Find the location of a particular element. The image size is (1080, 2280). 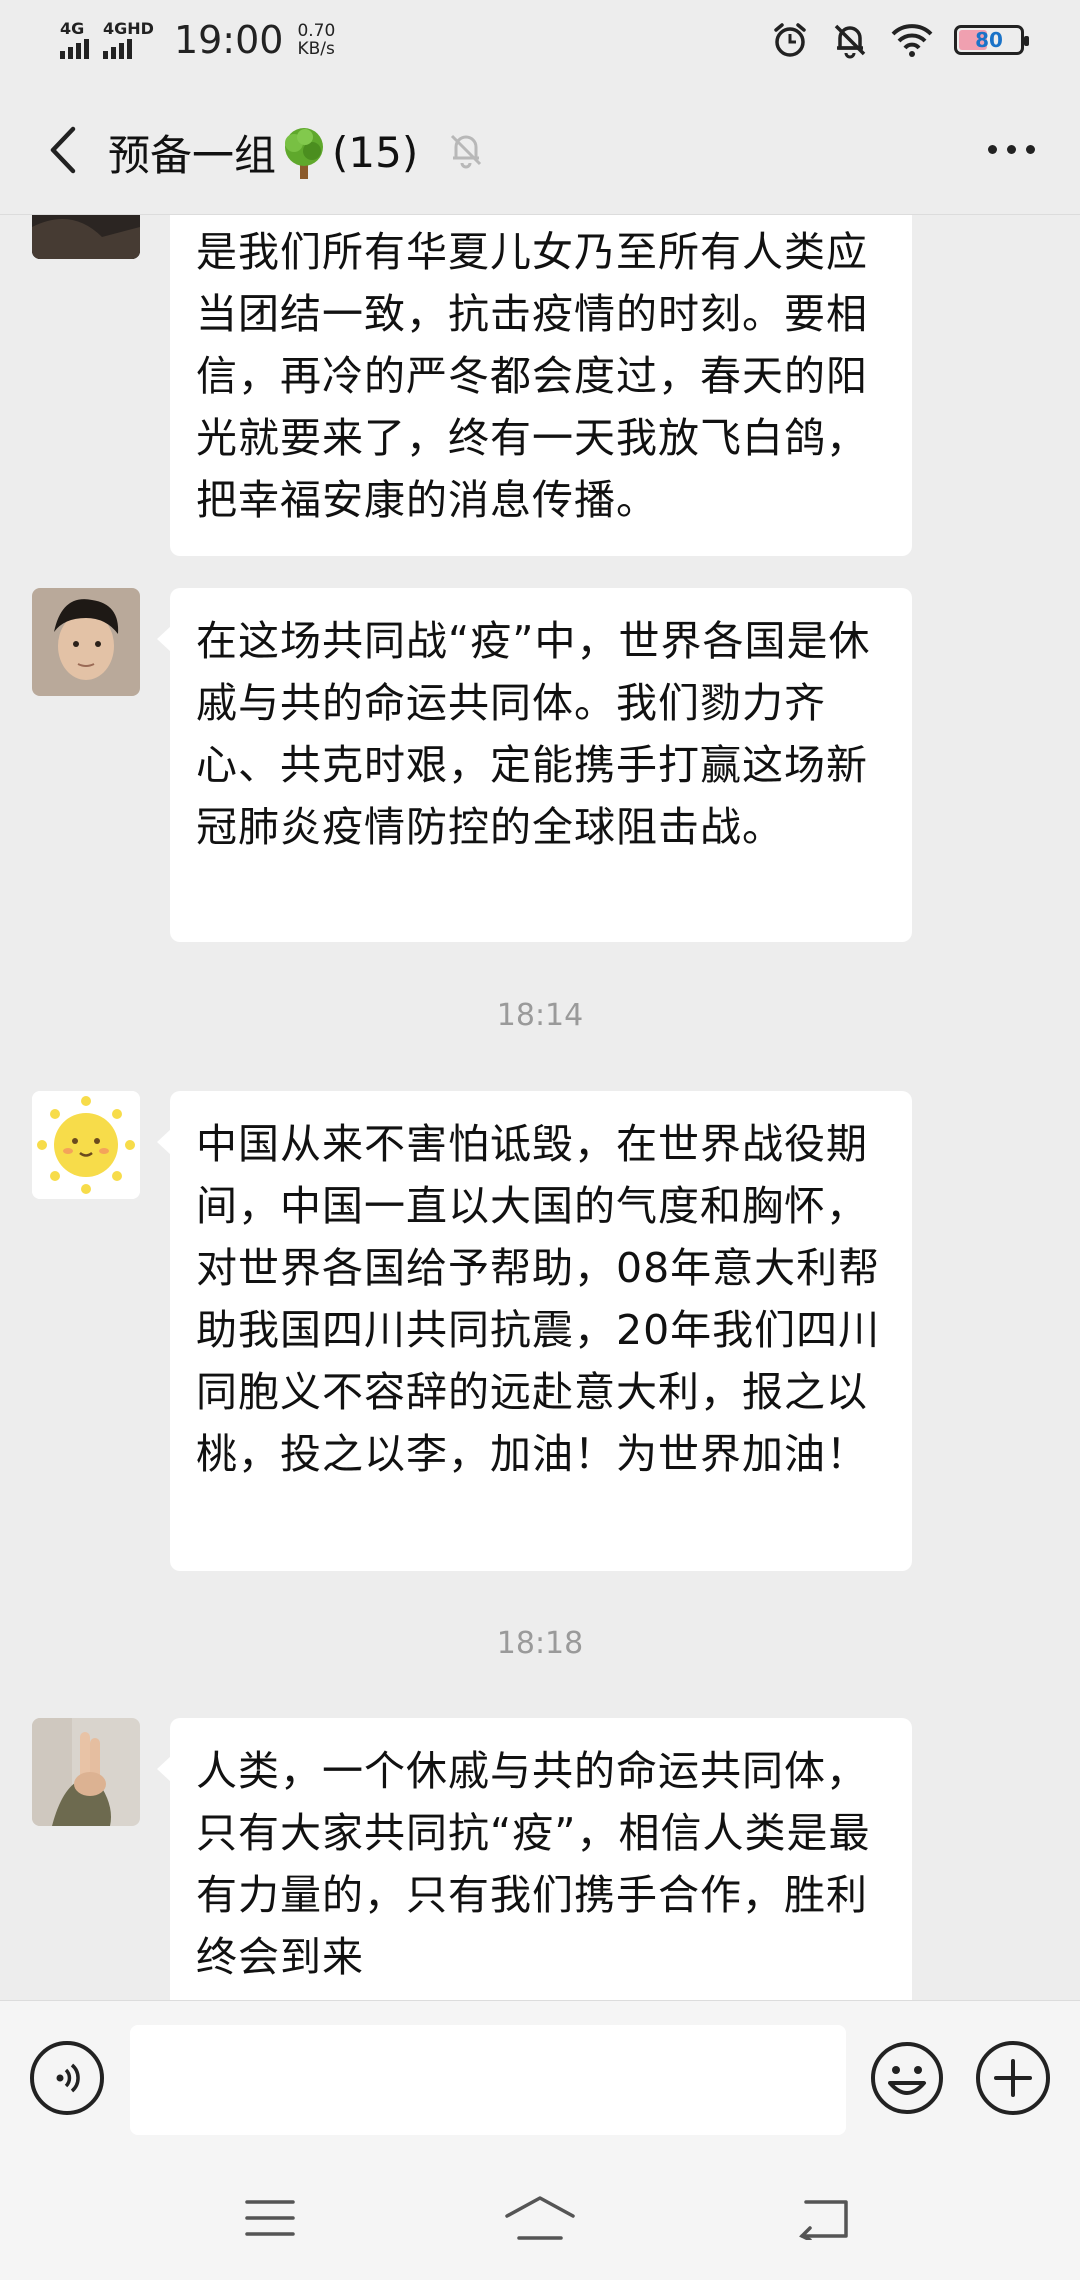

back-button is located at coordinates (62, 150).